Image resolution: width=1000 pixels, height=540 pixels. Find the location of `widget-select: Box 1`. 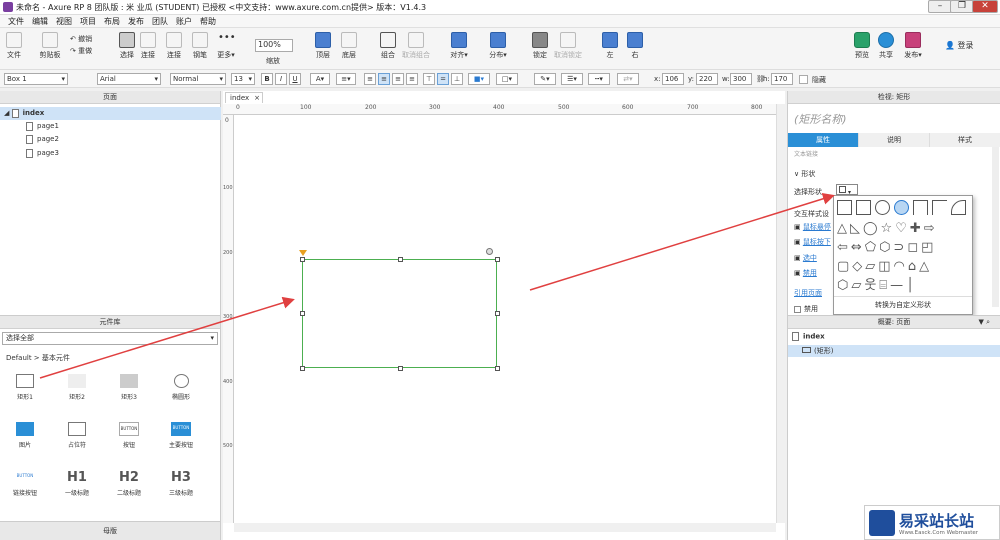

widget-select: Box 1 is located at coordinates (36, 79).